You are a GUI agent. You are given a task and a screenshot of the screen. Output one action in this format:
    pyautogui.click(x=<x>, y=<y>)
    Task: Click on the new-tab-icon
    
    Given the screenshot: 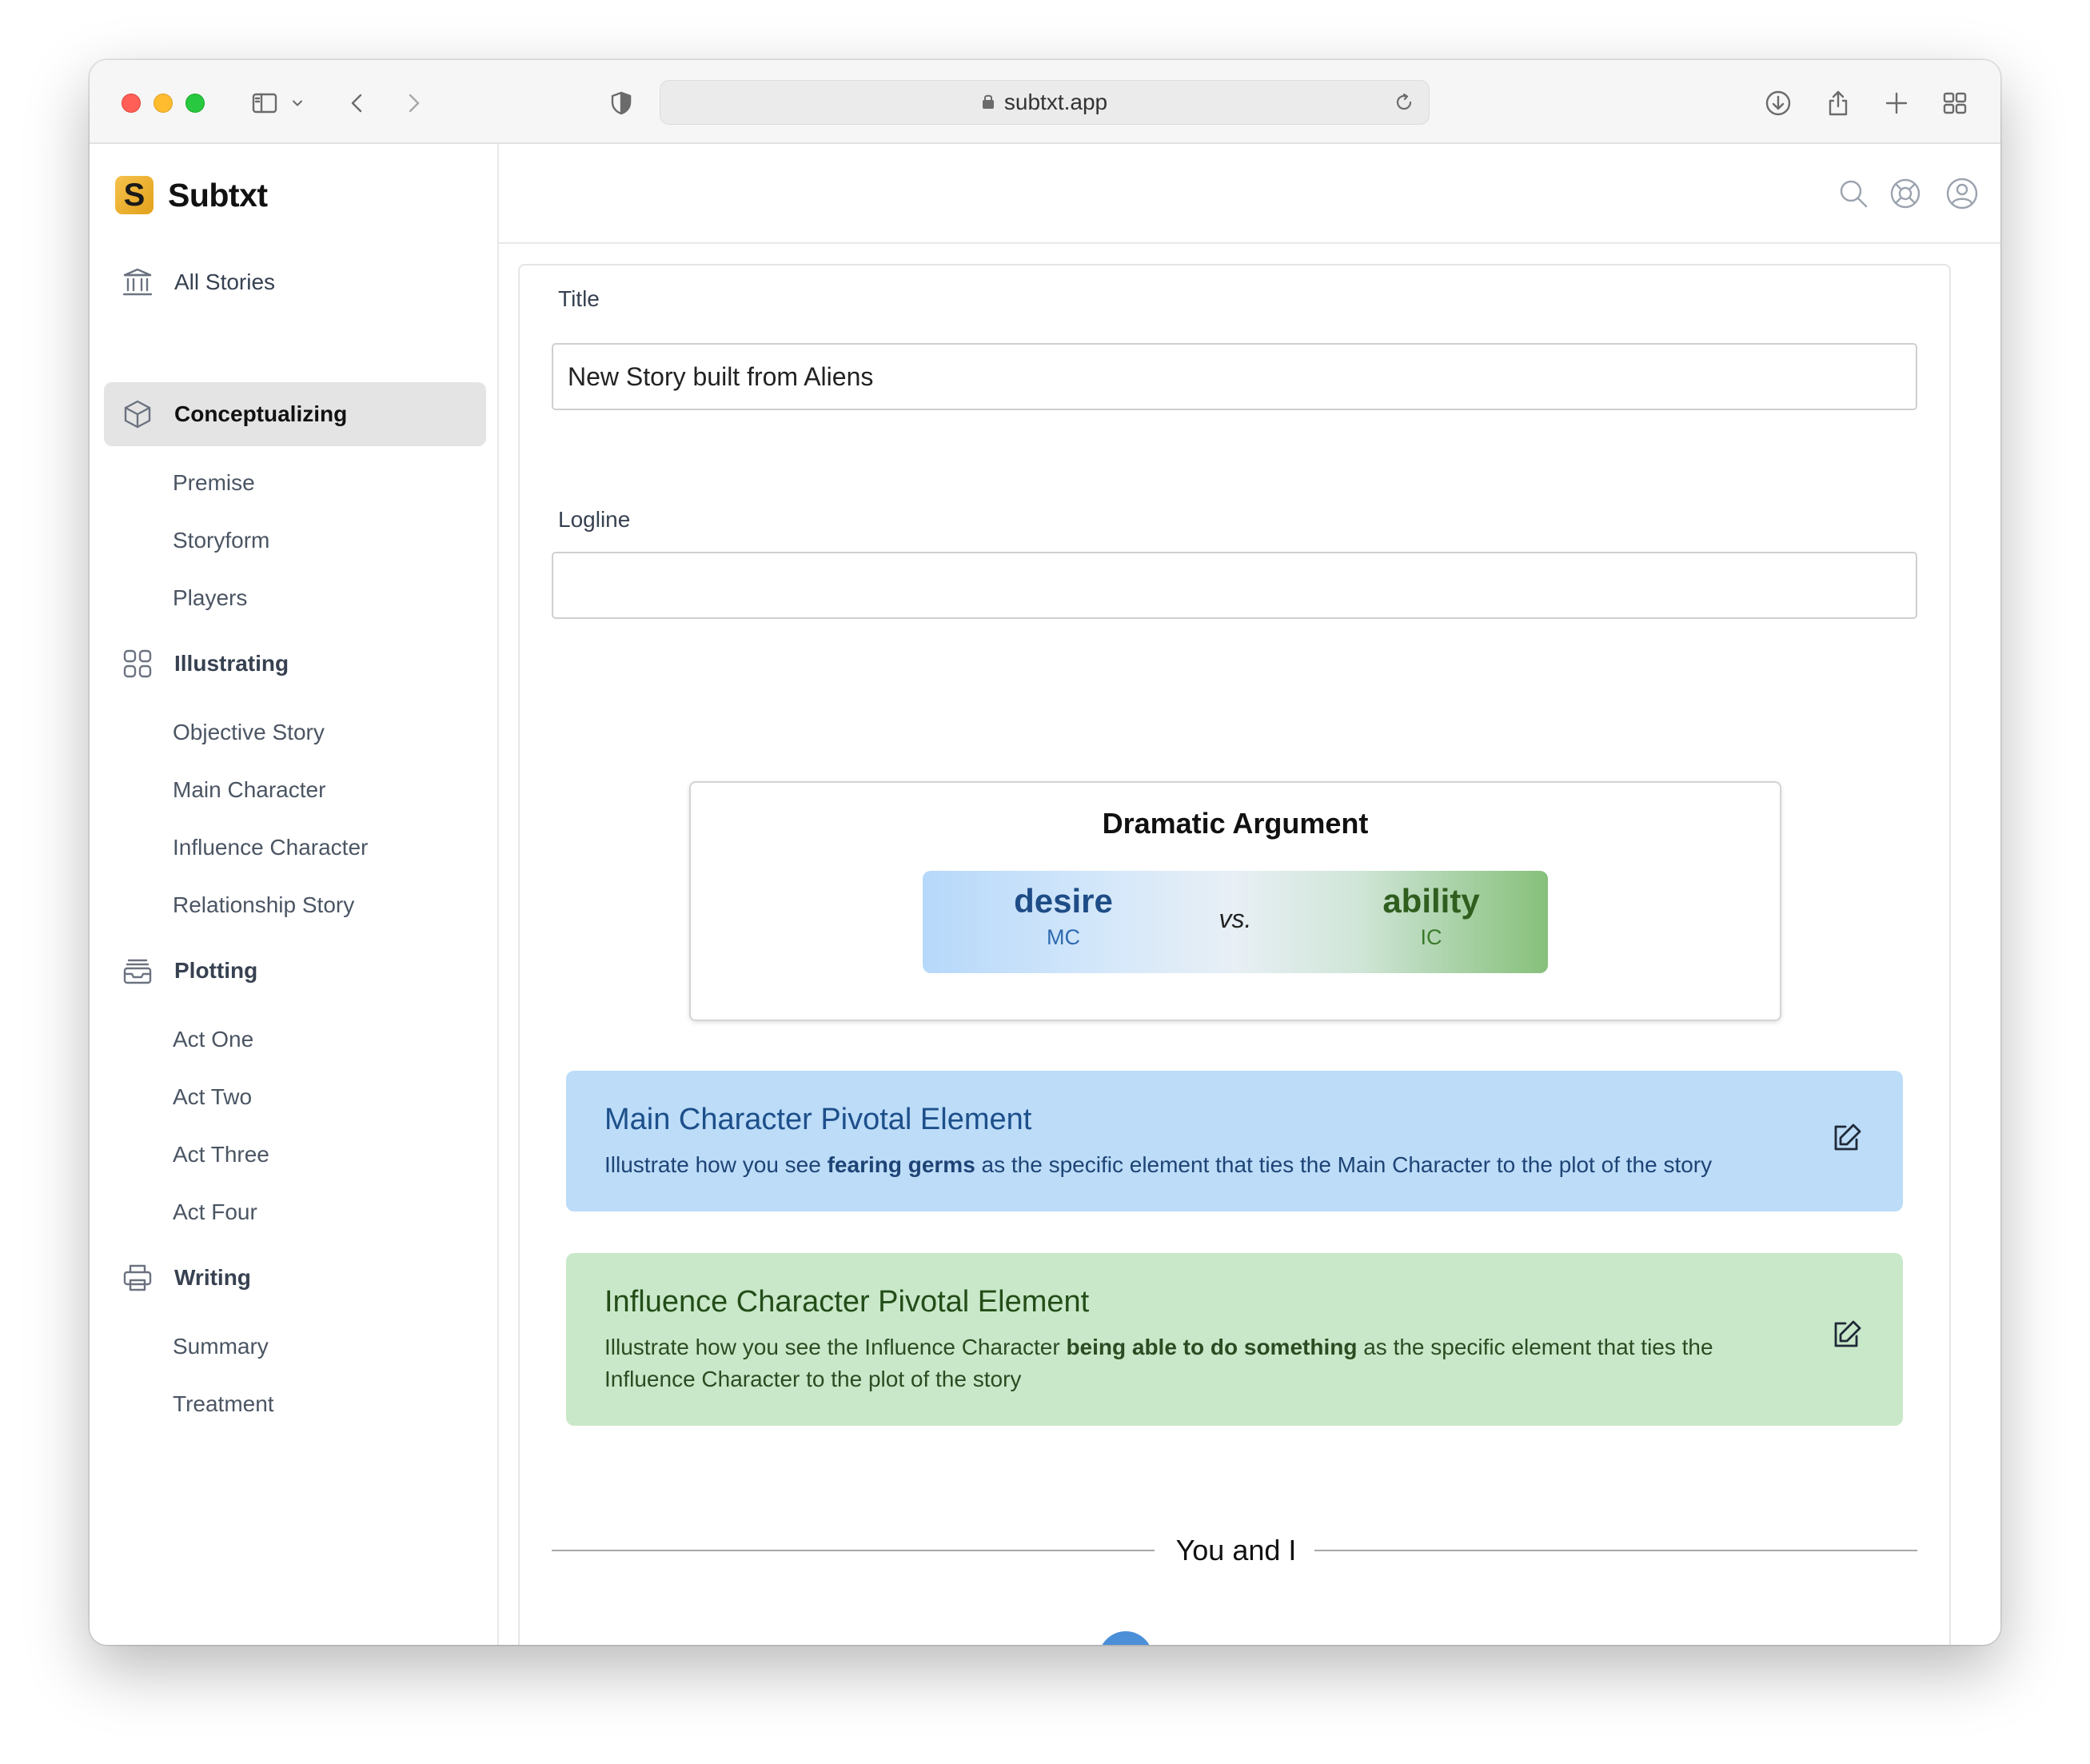 What is the action you would take?
    pyautogui.click(x=1897, y=103)
    